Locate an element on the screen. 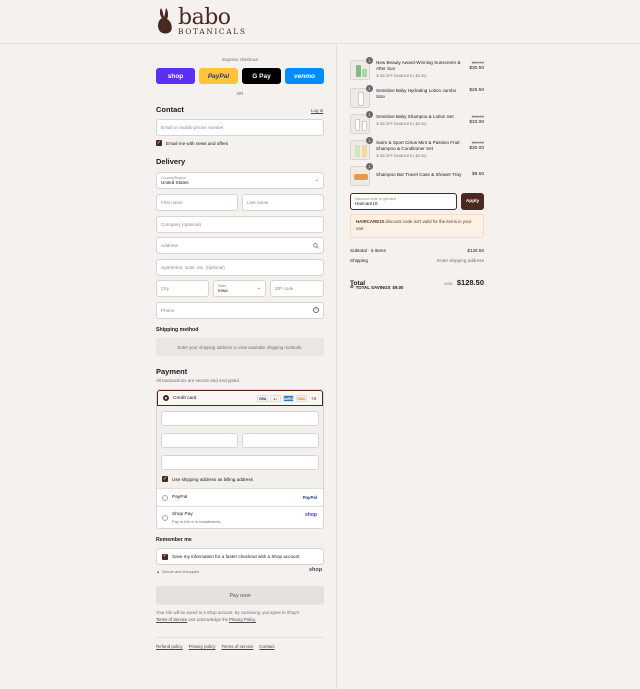  apartment-field: Apartment, suite, etc. (optional) is located at coordinates (240, 267).